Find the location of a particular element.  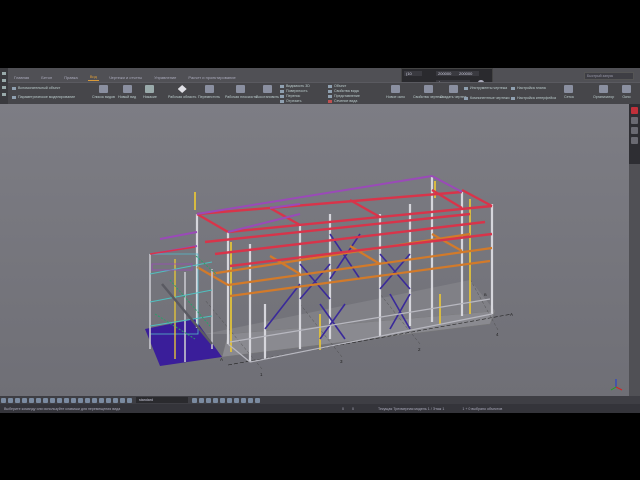

highlight-icon is located at coordinates (250, 400).